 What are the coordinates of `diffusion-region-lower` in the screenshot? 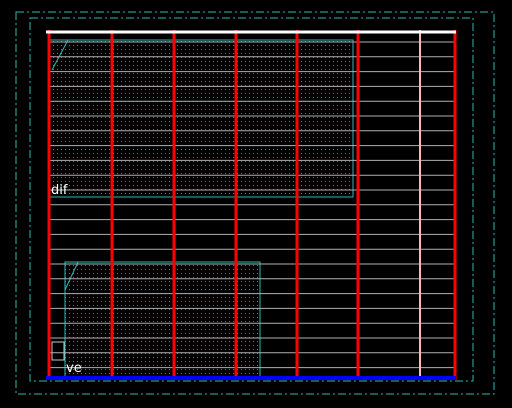 It's located at (162, 320).